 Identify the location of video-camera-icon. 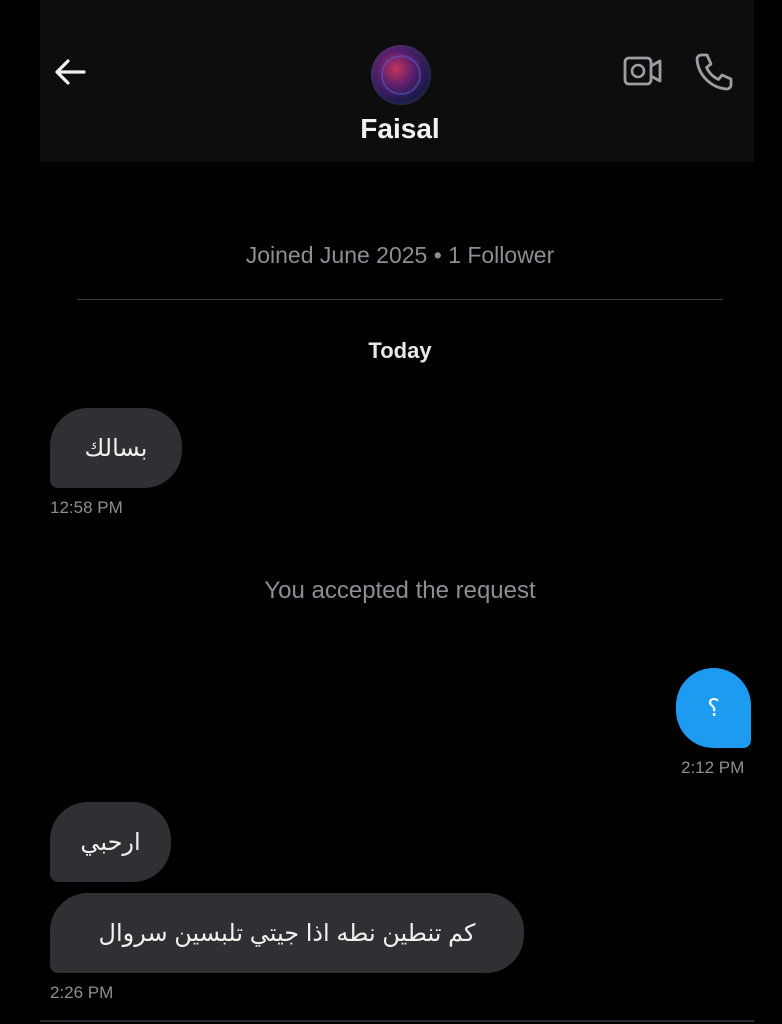
(642, 71).